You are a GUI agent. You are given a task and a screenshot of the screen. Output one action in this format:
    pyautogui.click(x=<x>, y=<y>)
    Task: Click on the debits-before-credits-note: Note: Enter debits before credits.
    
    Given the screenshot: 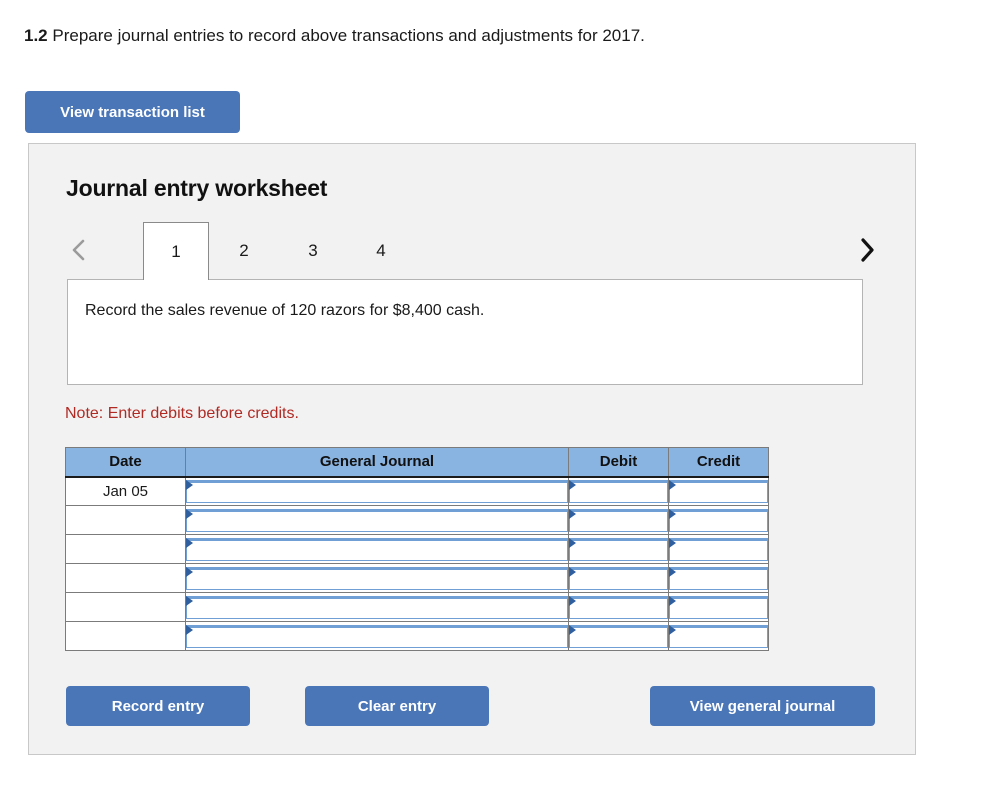 What is the action you would take?
    pyautogui.click(x=182, y=413)
    